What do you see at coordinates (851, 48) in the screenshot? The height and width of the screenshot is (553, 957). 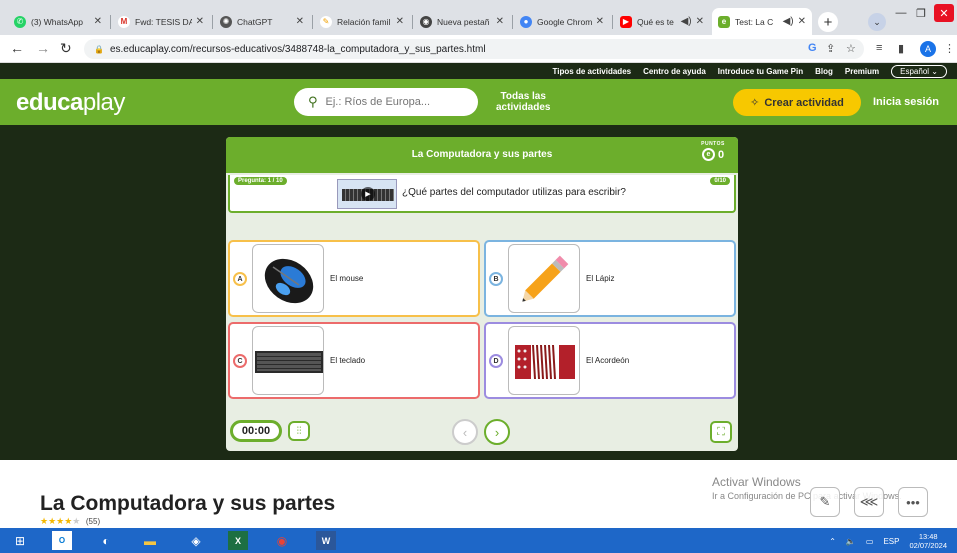 I see `bookmark-star-icon: ☆` at bounding box center [851, 48].